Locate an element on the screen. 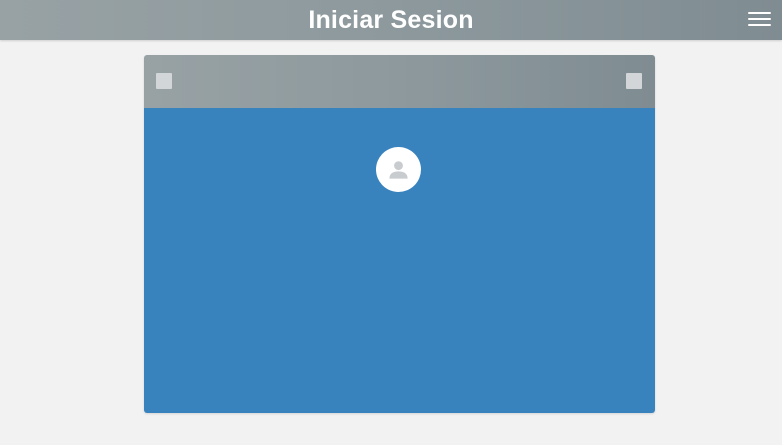  hamburger-menu-icon is located at coordinates (760, 20).